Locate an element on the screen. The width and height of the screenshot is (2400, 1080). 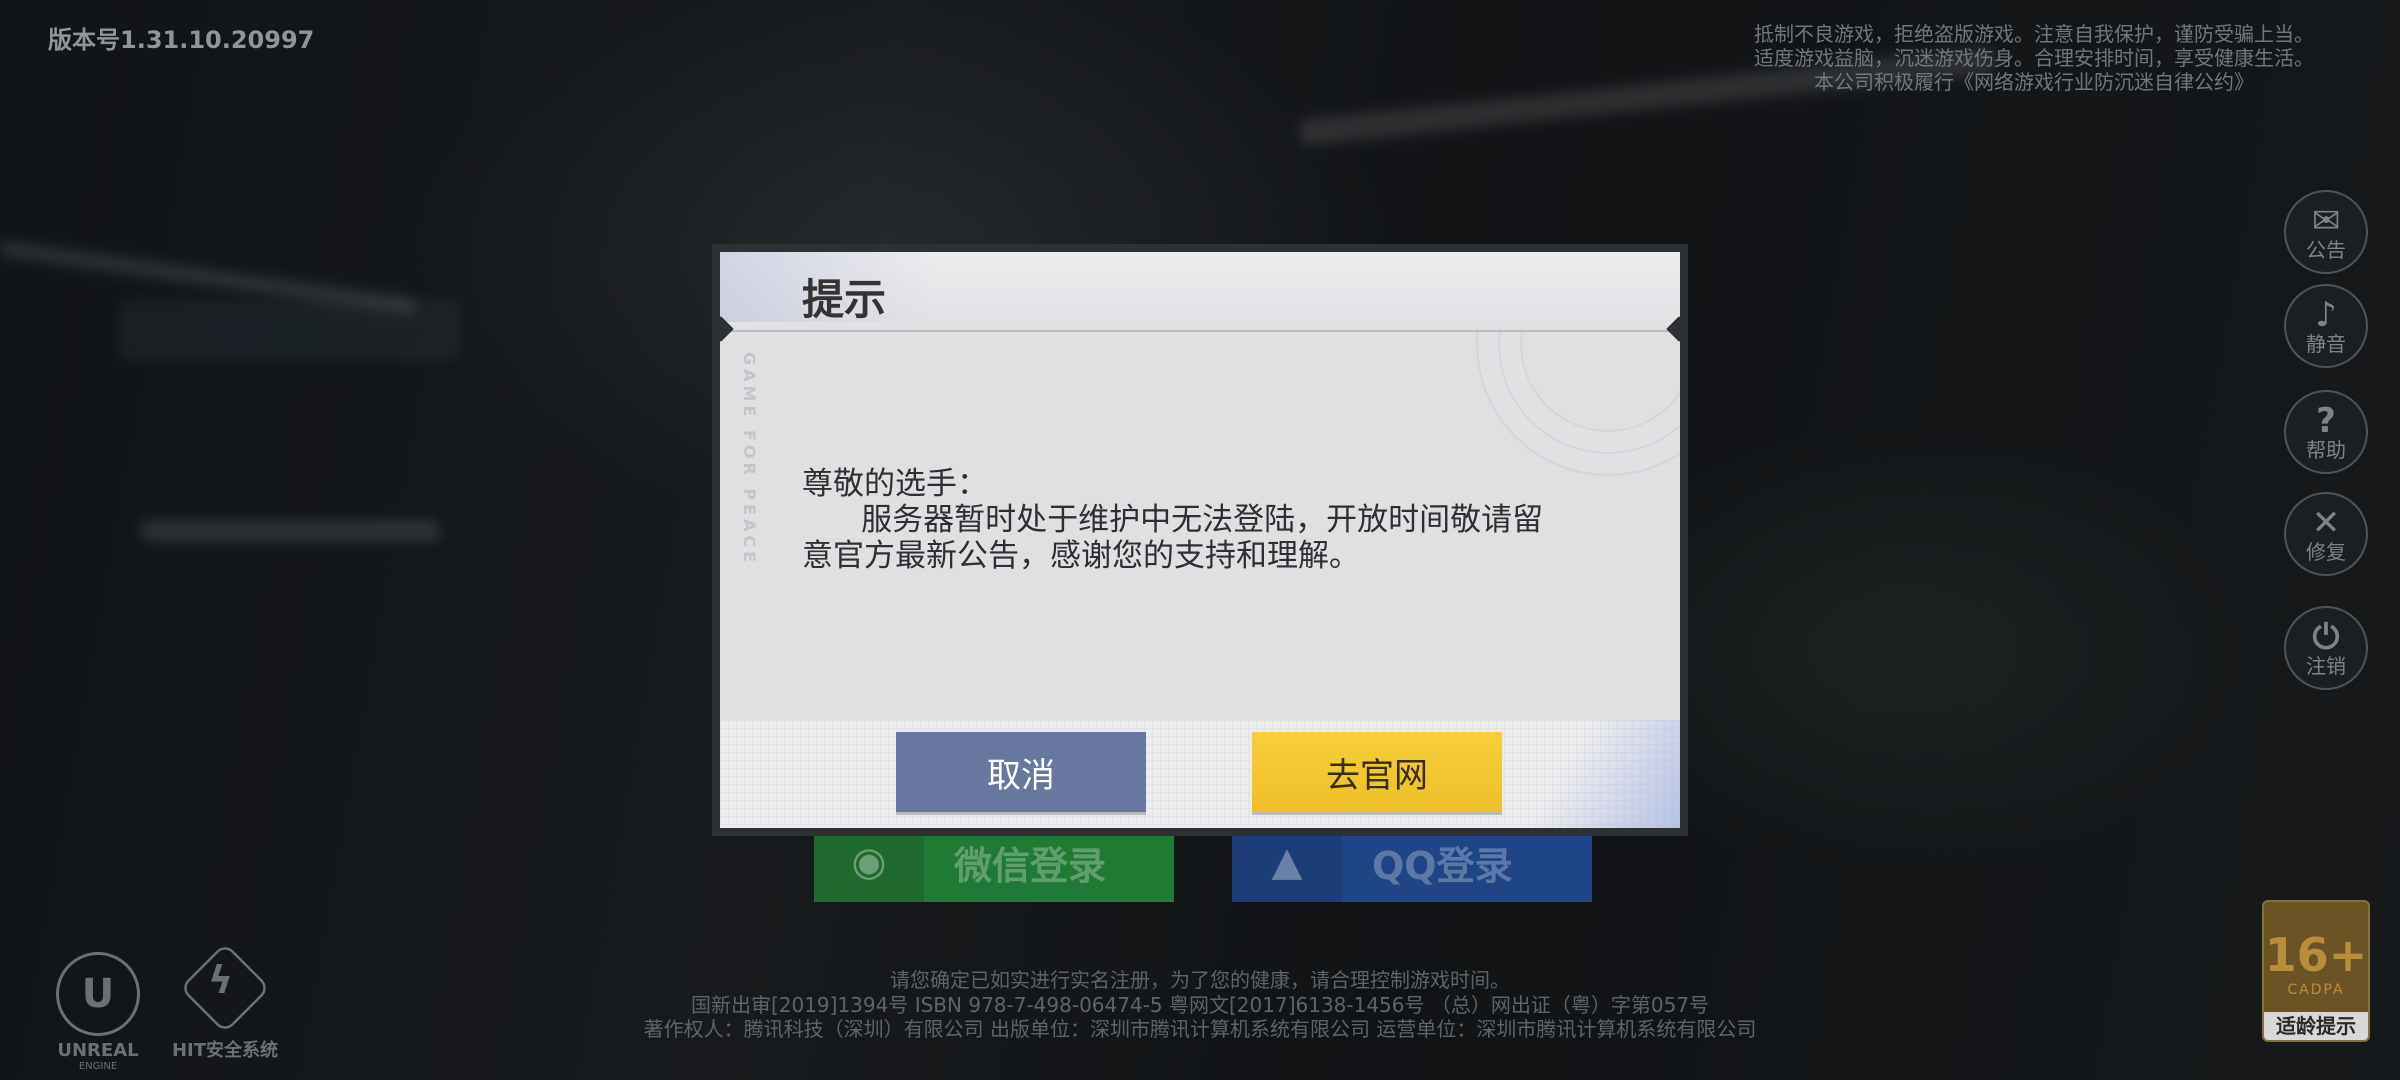
help-button: ? 帮助 is located at coordinates (2326, 432).